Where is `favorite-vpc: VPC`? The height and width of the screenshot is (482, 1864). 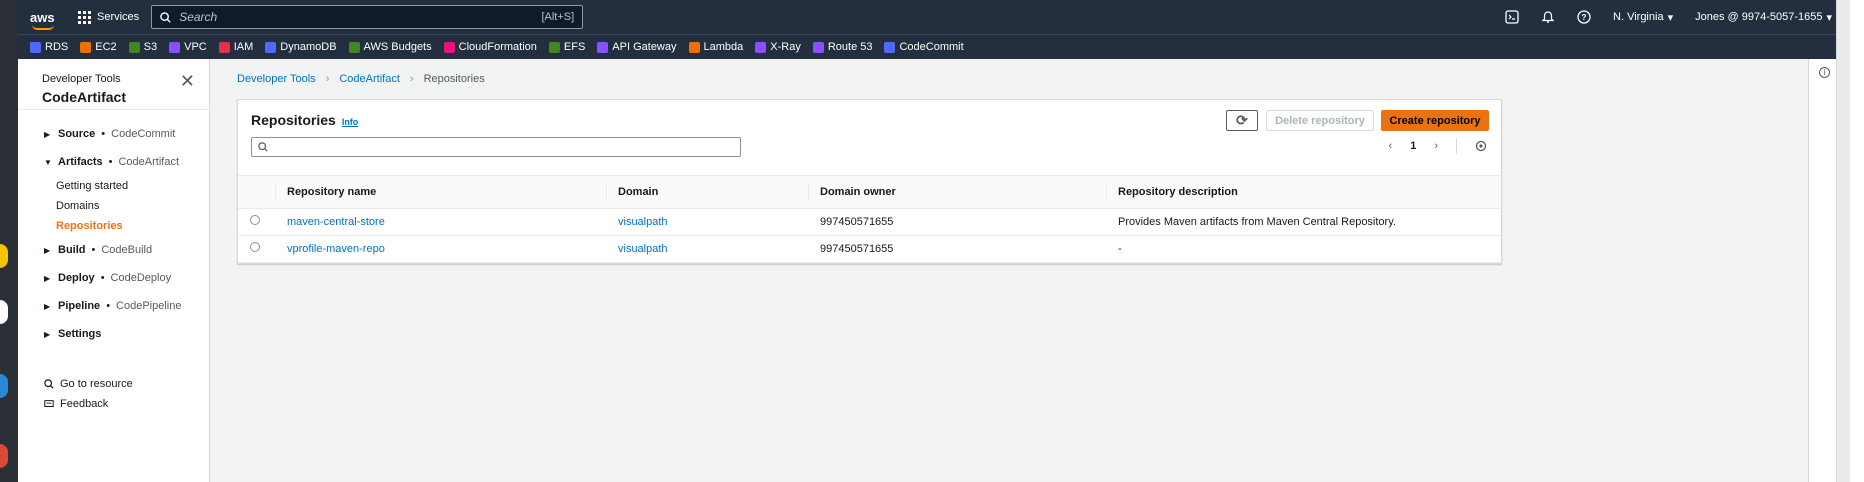
favorite-vpc: VPC is located at coordinates (188, 47).